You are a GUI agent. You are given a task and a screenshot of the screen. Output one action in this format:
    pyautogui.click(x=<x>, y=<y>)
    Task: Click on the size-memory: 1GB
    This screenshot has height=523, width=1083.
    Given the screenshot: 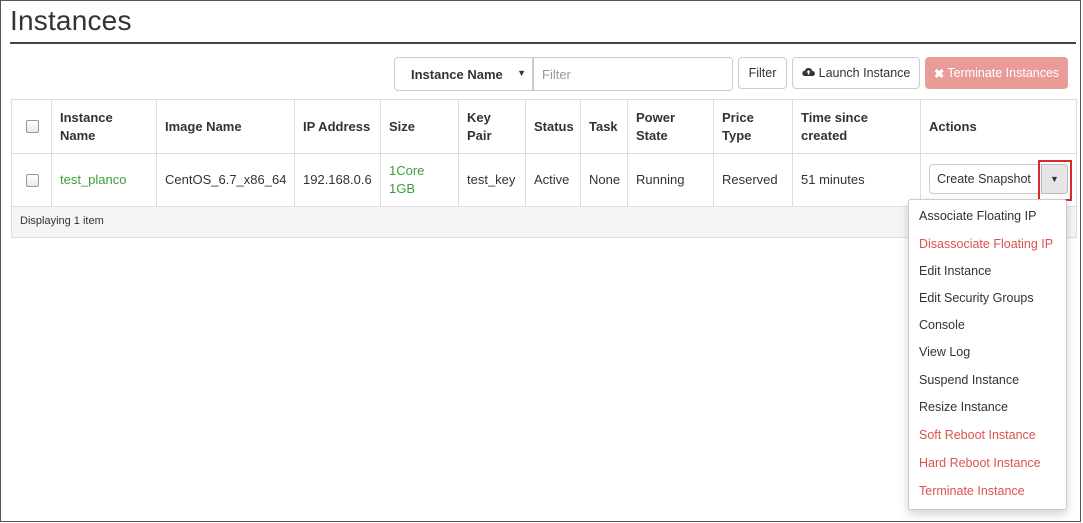 What is the action you would take?
    pyautogui.click(x=402, y=188)
    